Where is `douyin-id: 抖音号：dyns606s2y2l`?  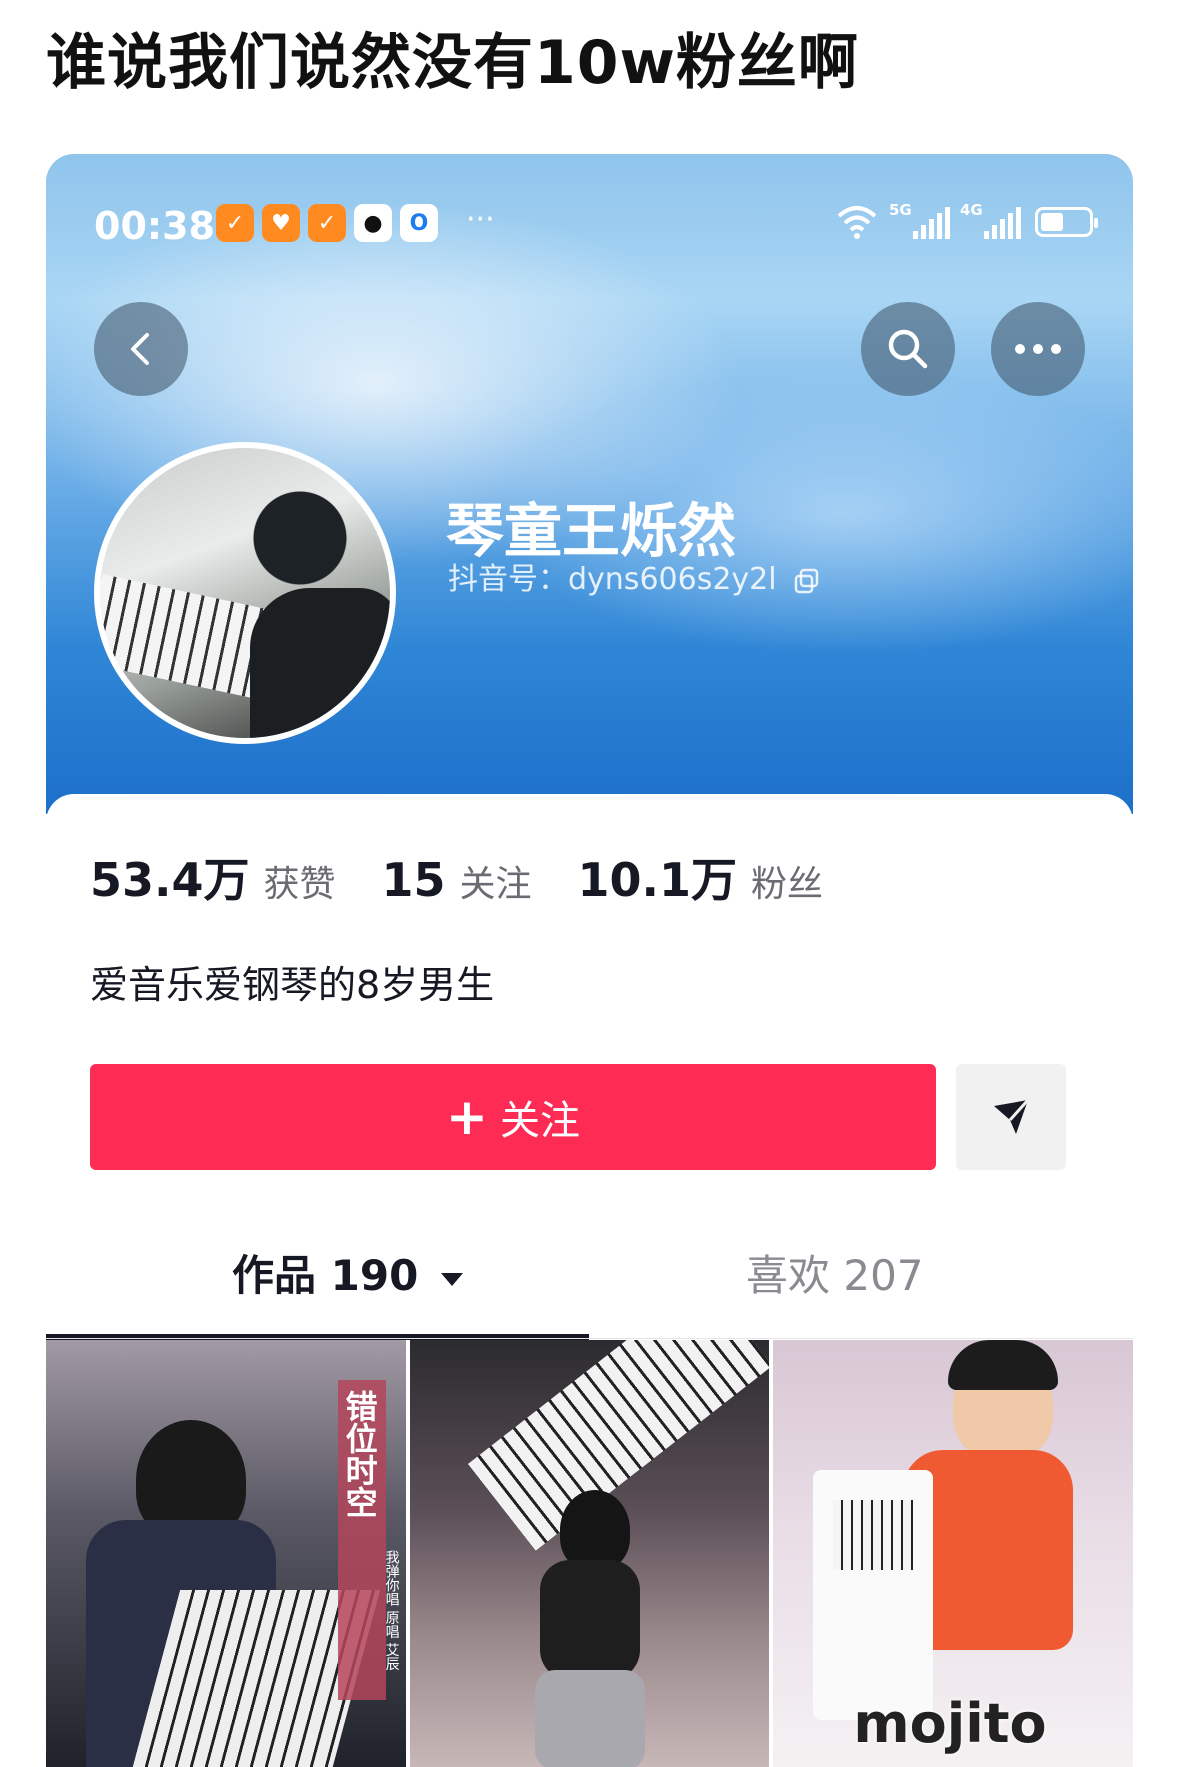 douyin-id: 抖音号：dyns606s2y2l is located at coordinates (634, 576).